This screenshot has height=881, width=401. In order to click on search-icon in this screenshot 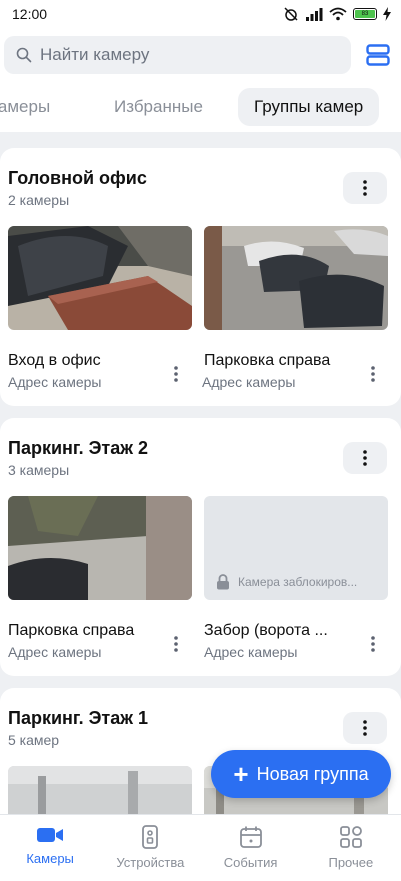, I will do `click(24, 55)`.